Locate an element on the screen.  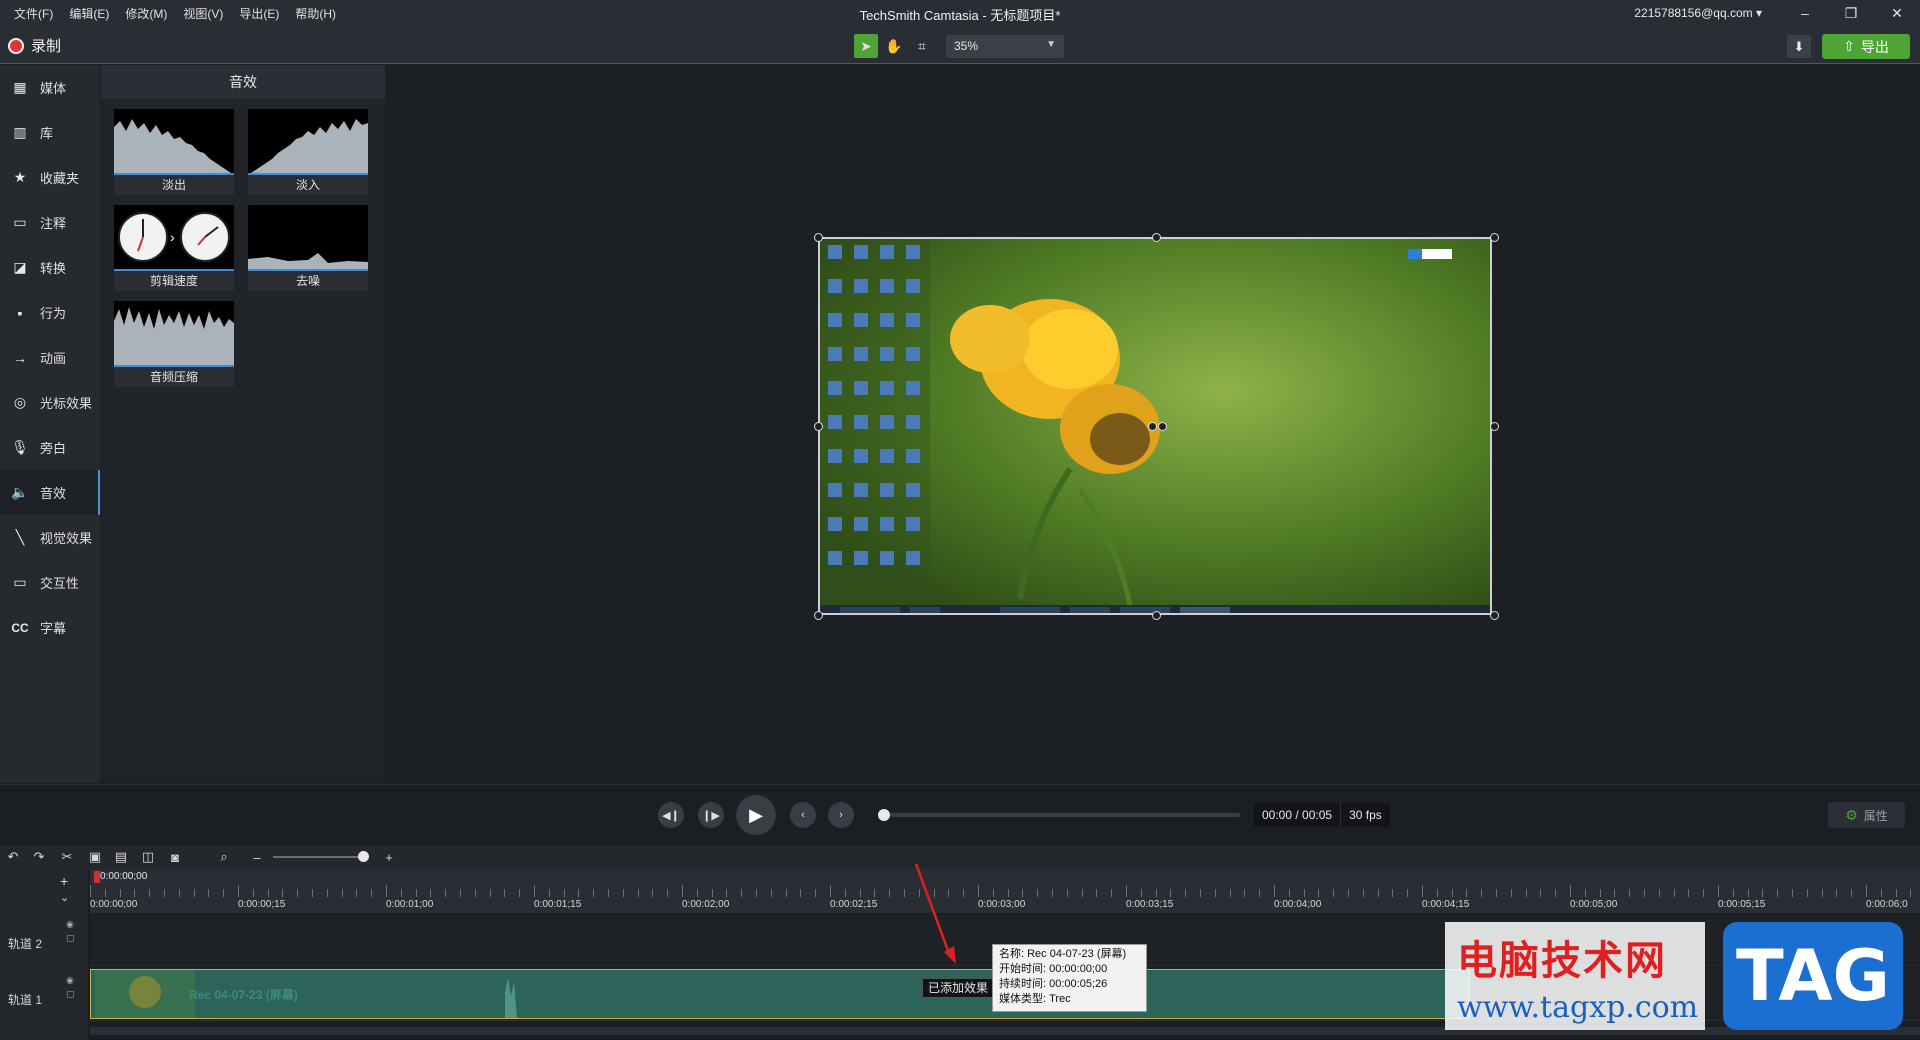
effect-fade-out: 淡出 is located at coordinates (174, 153).